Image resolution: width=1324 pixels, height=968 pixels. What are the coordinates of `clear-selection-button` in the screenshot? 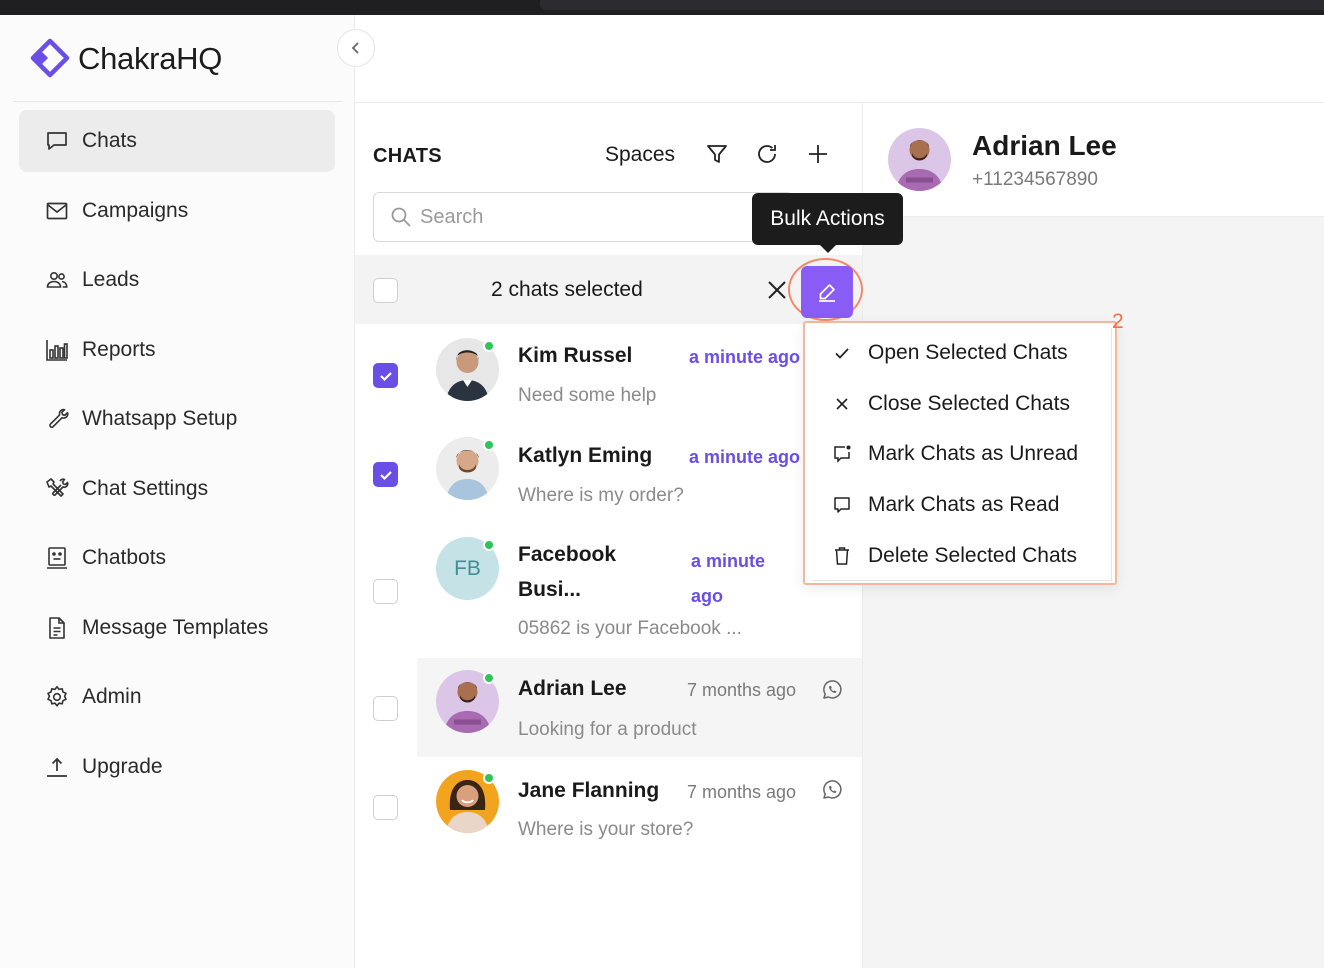 It's located at (777, 290).